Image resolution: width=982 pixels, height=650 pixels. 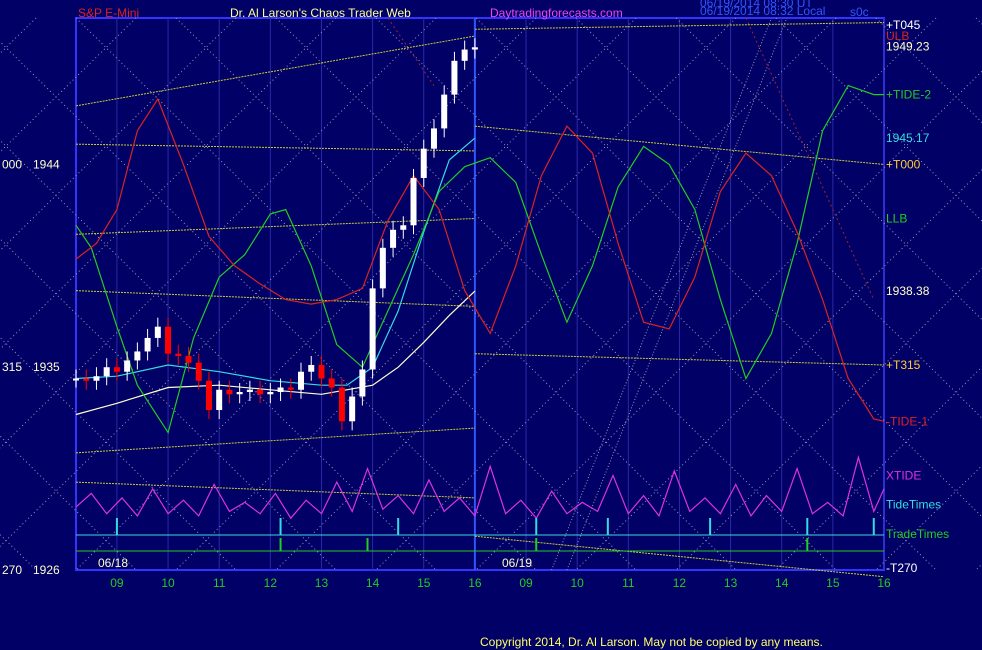 I want to click on x-tick-label-1: 10, so click(x=168, y=583).